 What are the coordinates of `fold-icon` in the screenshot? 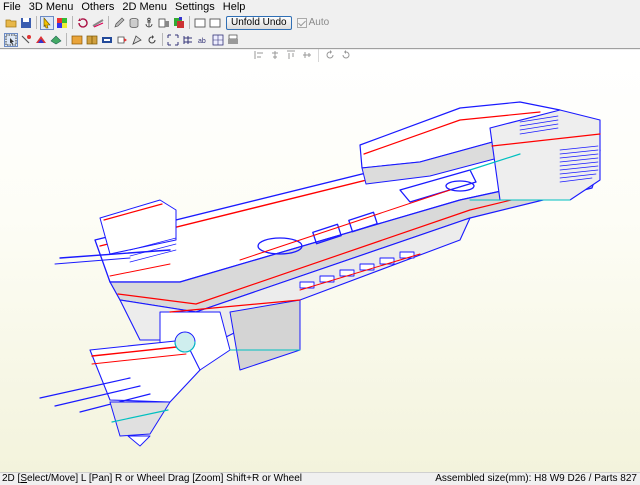 It's located at (56, 40).